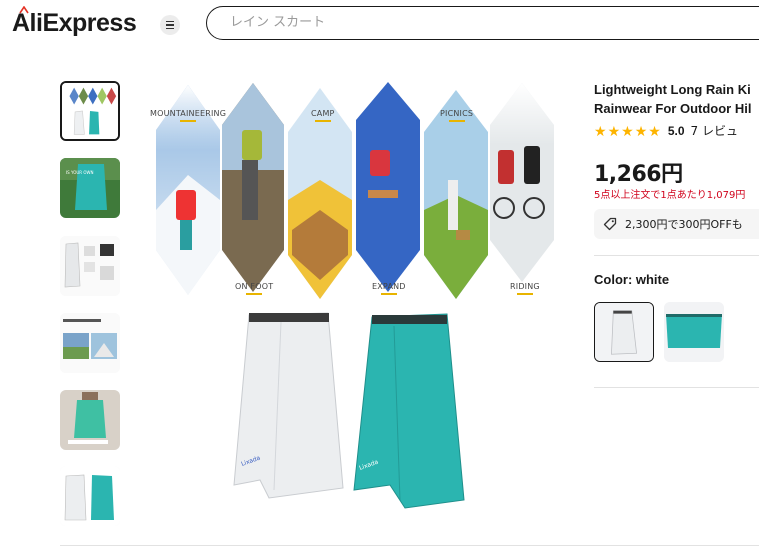  What do you see at coordinates (714, 130) in the screenshot?
I see `review-count-link: 7 レビュ` at bounding box center [714, 130].